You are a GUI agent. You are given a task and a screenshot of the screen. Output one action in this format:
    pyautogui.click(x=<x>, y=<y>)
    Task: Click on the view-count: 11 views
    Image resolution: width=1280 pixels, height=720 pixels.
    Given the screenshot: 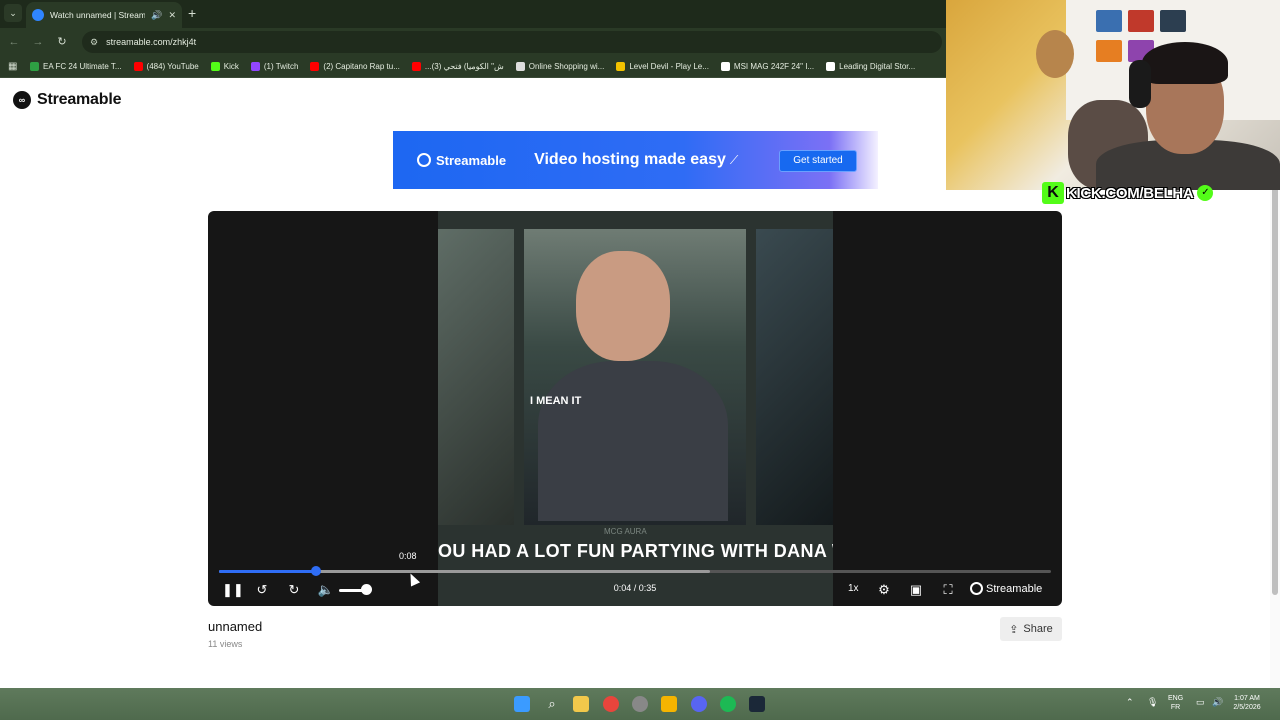 What is the action you would take?
    pyautogui.click(x=225, y=644)
    